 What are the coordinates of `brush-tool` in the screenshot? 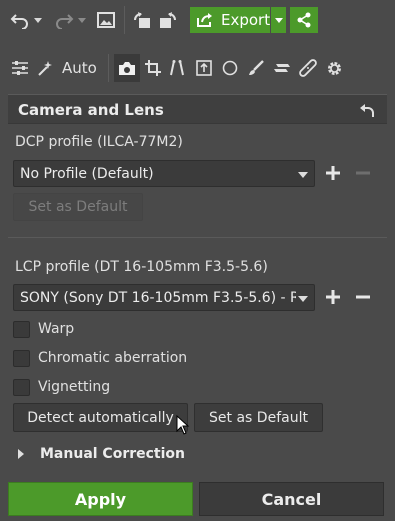 It's located at (256, 68).